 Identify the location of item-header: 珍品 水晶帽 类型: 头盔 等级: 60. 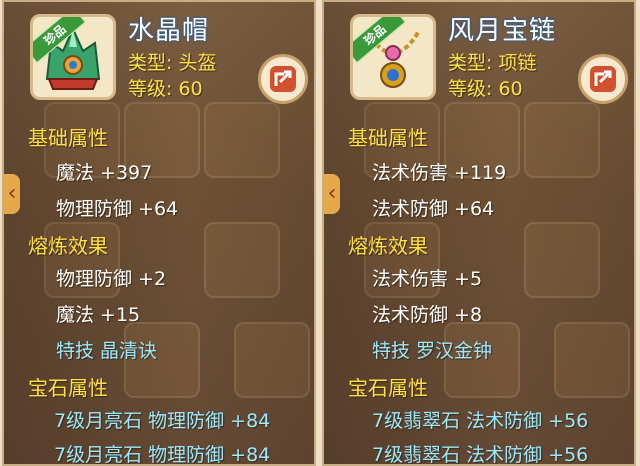
(159, 58).